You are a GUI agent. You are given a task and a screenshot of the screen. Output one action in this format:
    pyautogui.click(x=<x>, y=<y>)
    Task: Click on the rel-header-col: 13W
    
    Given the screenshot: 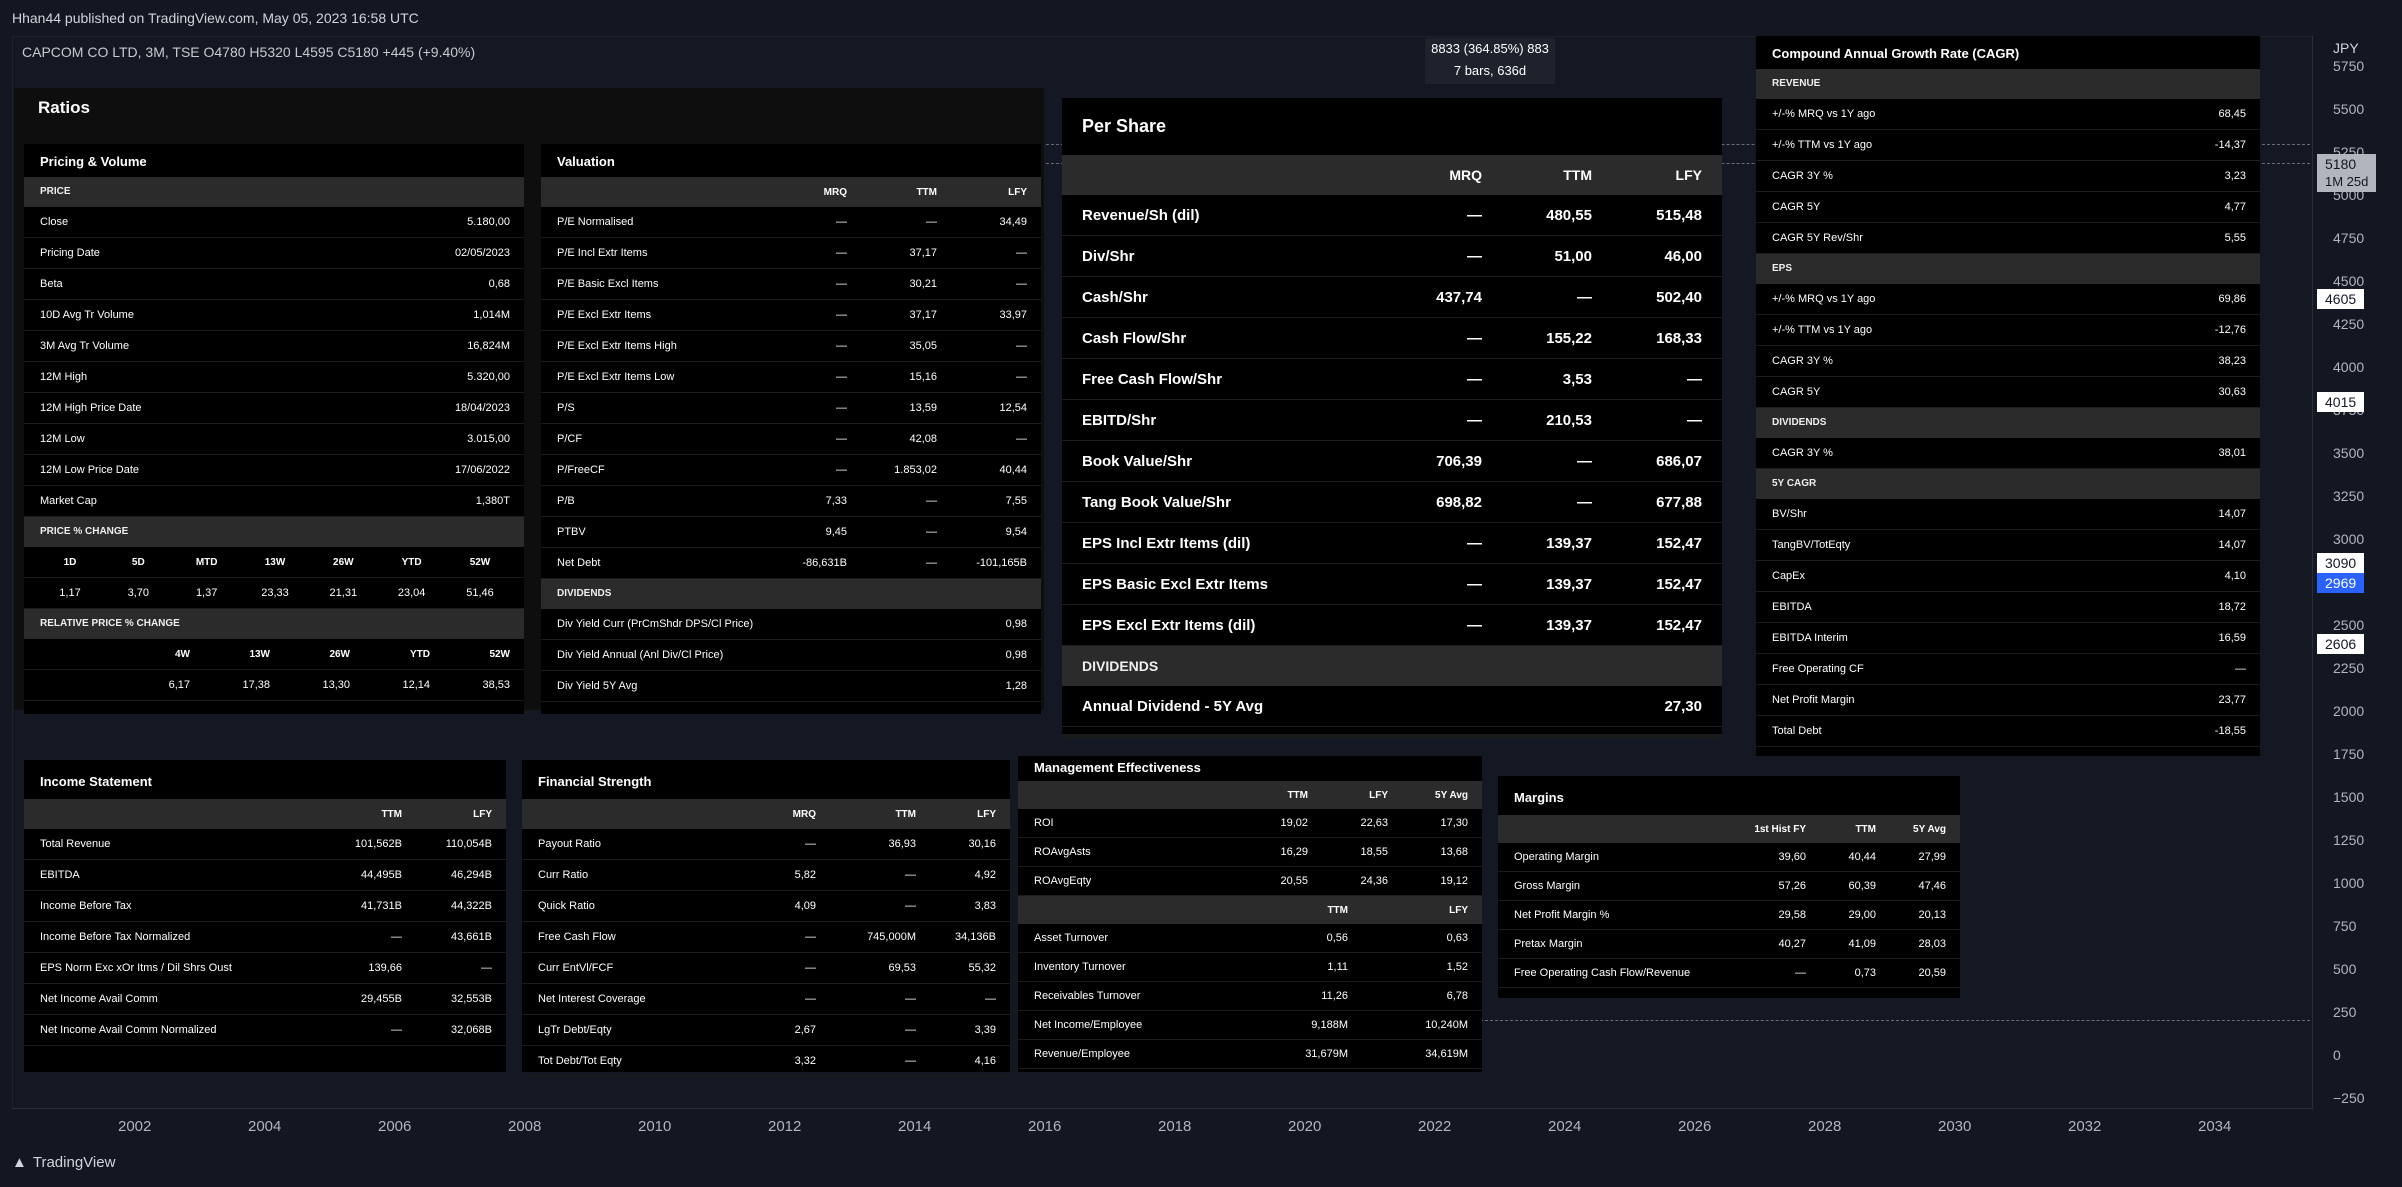 What is the action you would take?
    pyautogui.click(x=259, y=654)
    